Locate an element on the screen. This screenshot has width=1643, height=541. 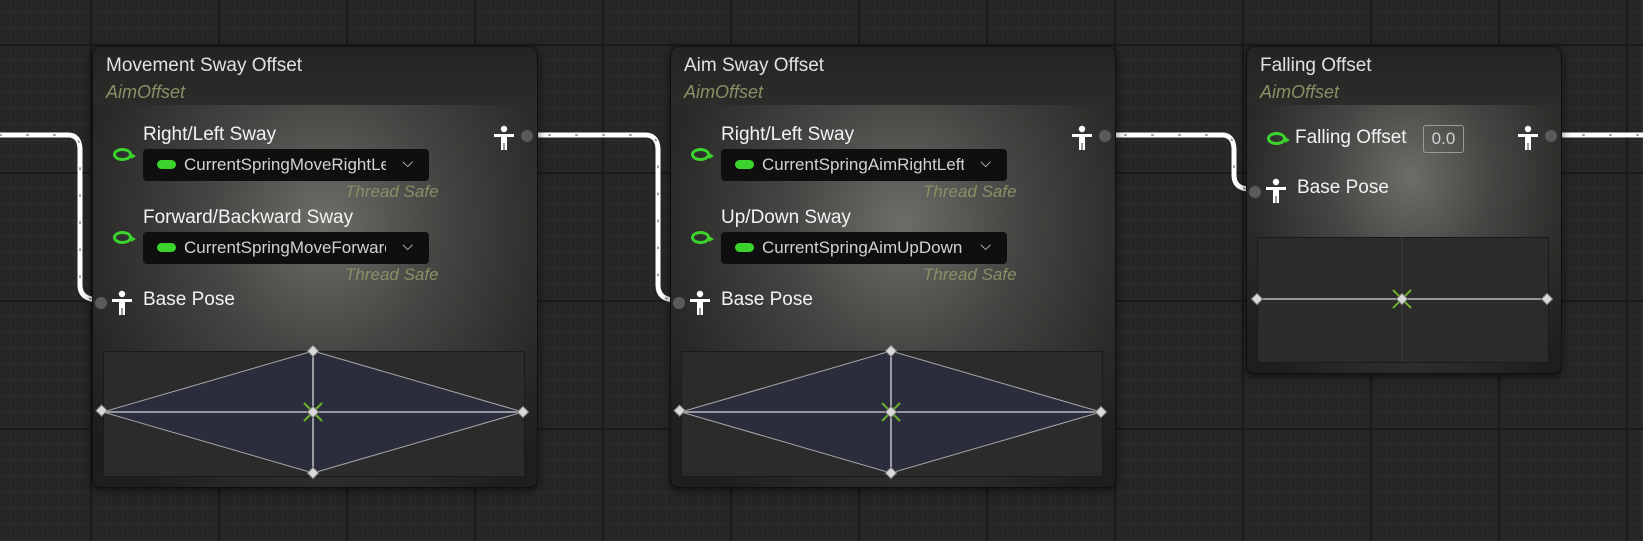
variable-name: CurrentSpringAimRightLeft is located at coordinates (863, 164).